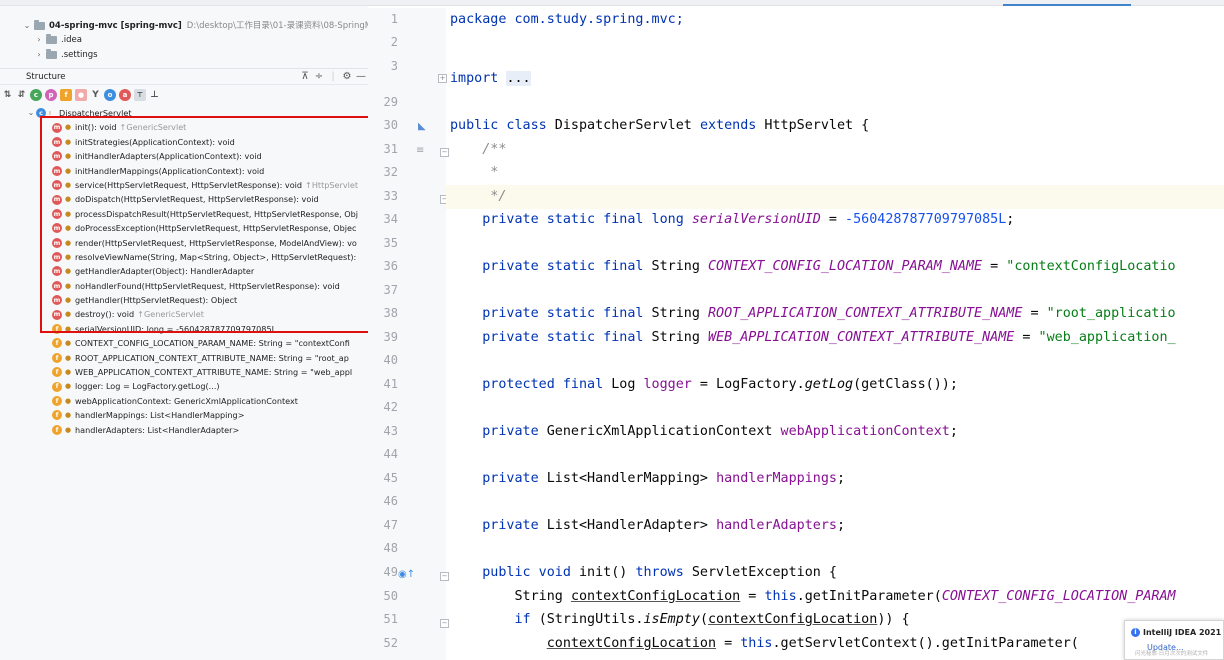 Image resolution: width=1224 pixels, height=660 pixels. I want to click on folder-icon, so click(51, 39).